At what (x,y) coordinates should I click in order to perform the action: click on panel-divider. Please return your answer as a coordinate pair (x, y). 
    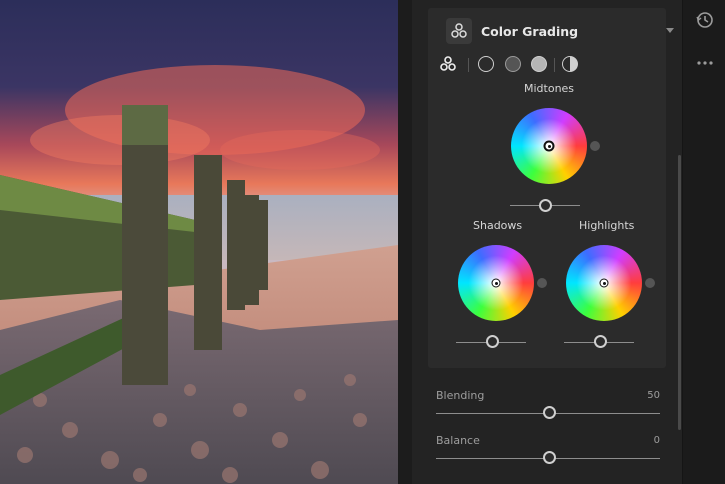
    Looking at the image, I should click on (405, 242).